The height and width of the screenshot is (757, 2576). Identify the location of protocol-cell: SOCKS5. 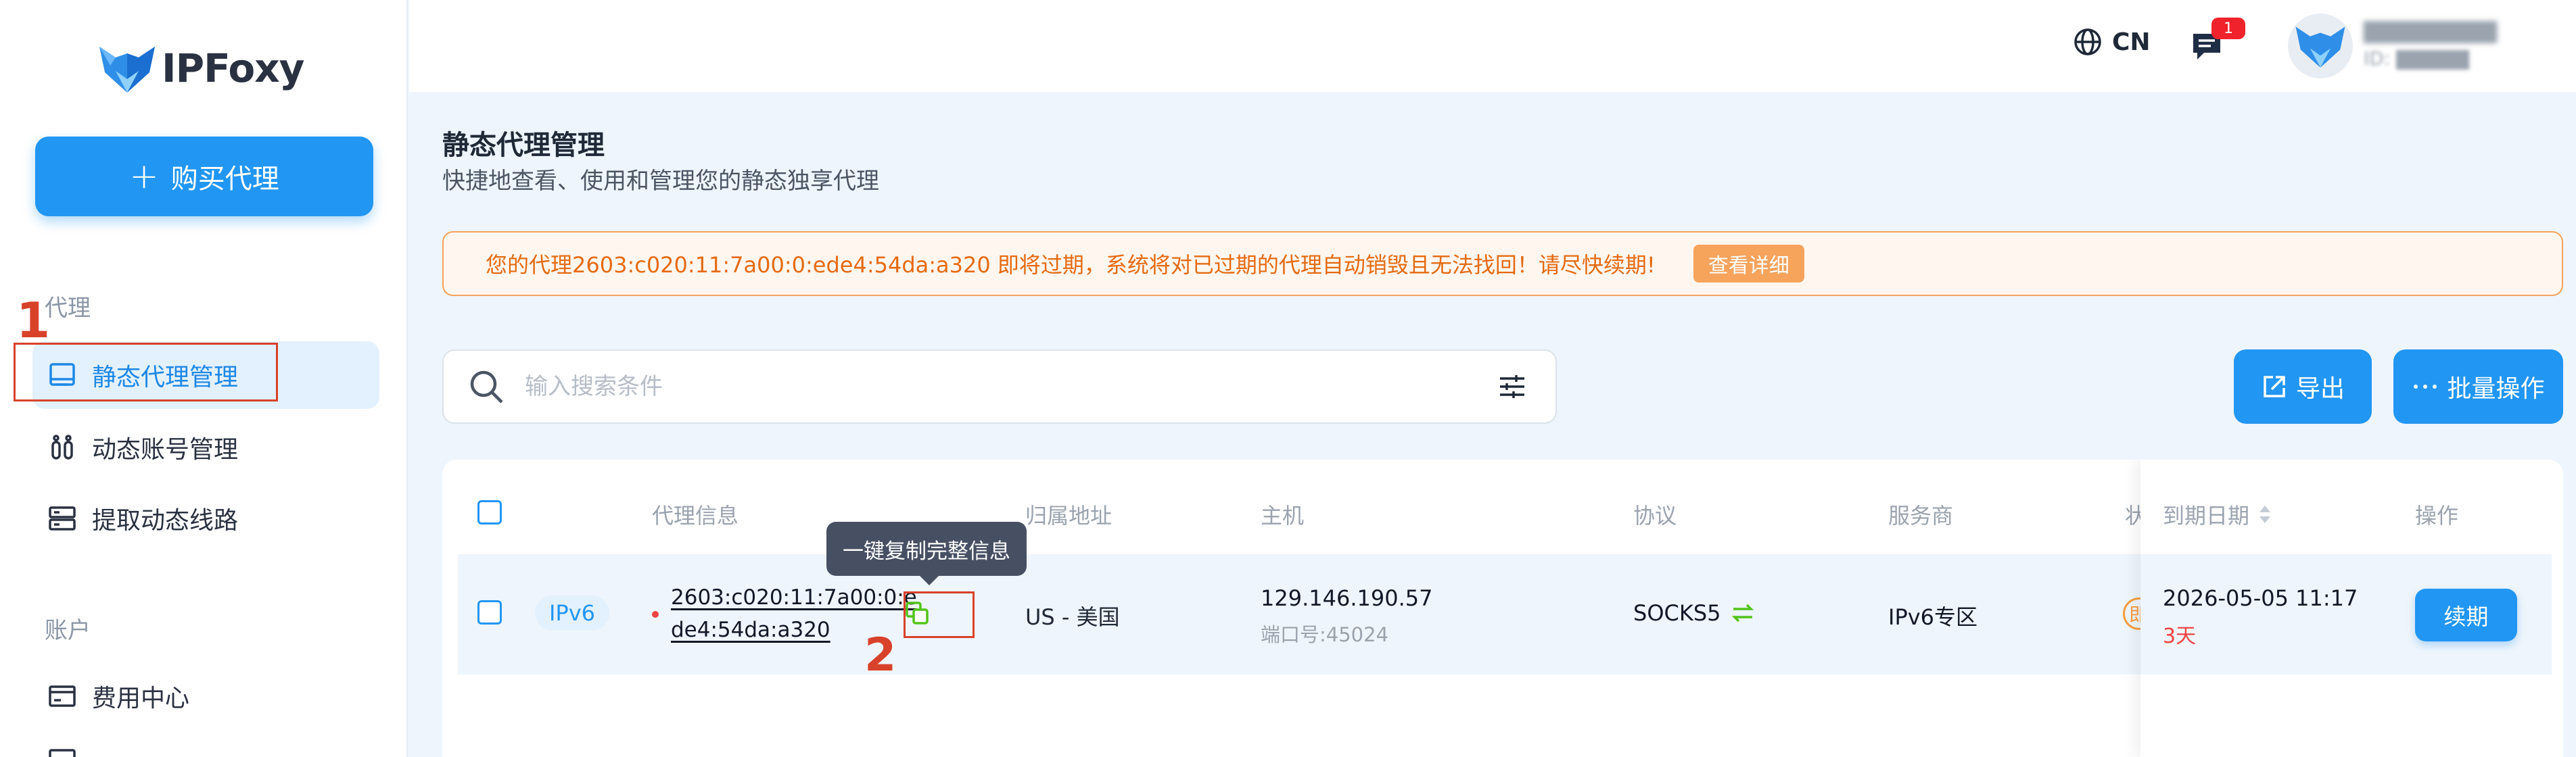
(1694, 613).